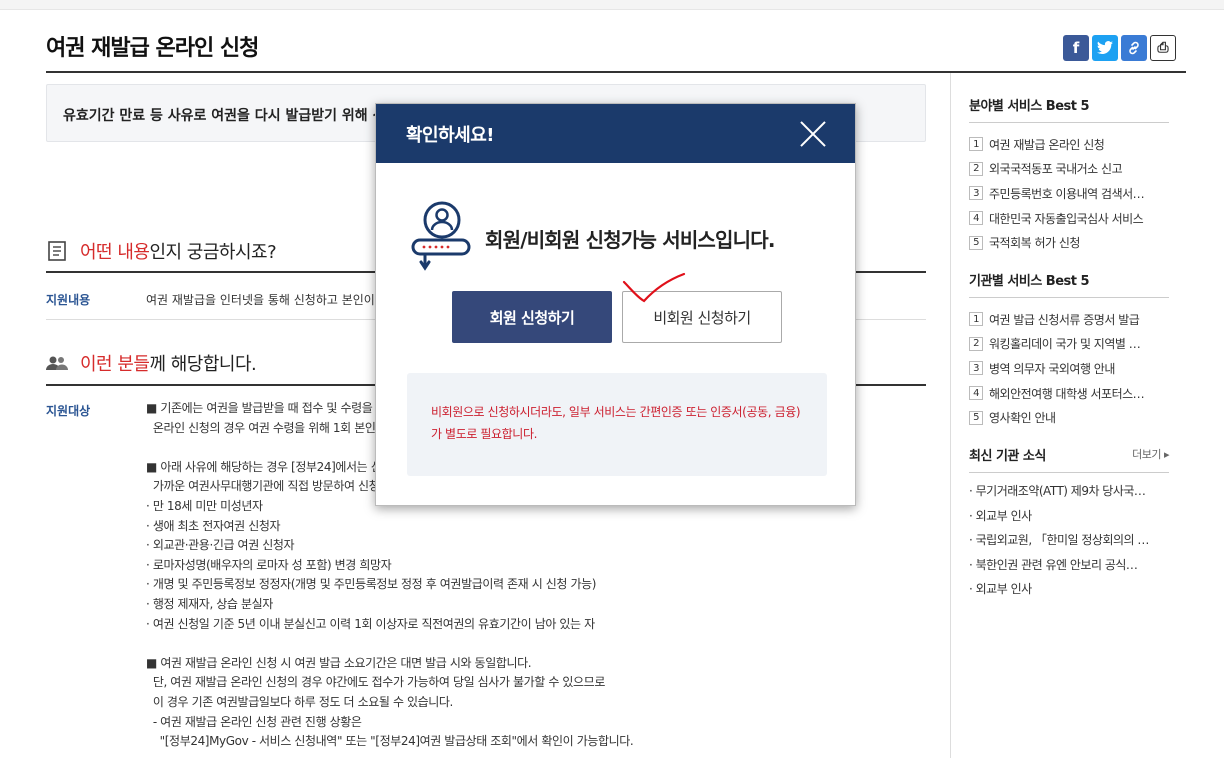 The image size is (1224, 758). I want to click on section-what-heading: 어떤 내용인지 궁금하시죠?, so click(161, 251).